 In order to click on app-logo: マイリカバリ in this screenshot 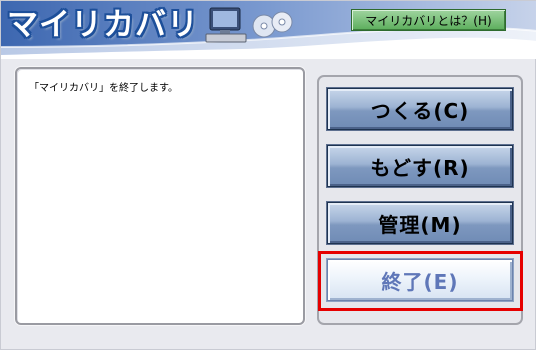, I will do `click(103, 25)`.